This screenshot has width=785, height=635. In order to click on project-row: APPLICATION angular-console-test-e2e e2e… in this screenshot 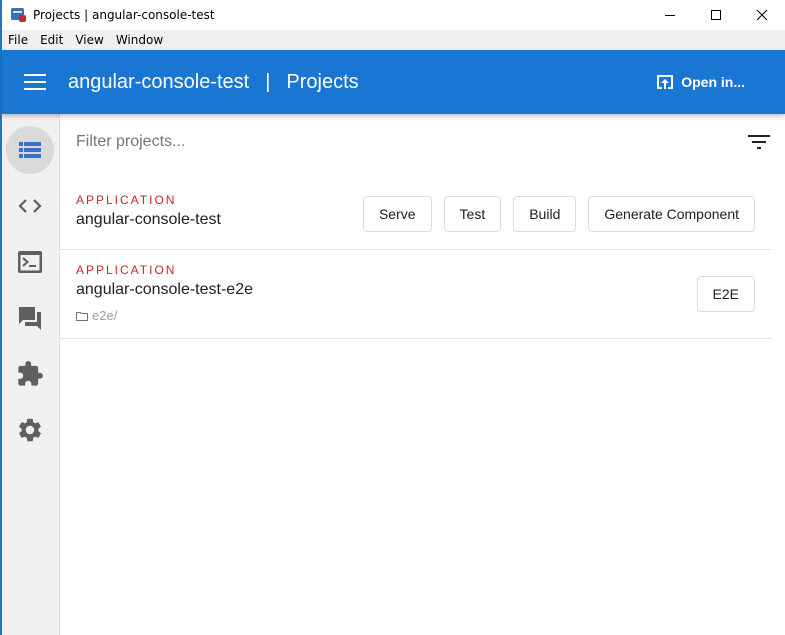, I will do `click(415, 294)`.